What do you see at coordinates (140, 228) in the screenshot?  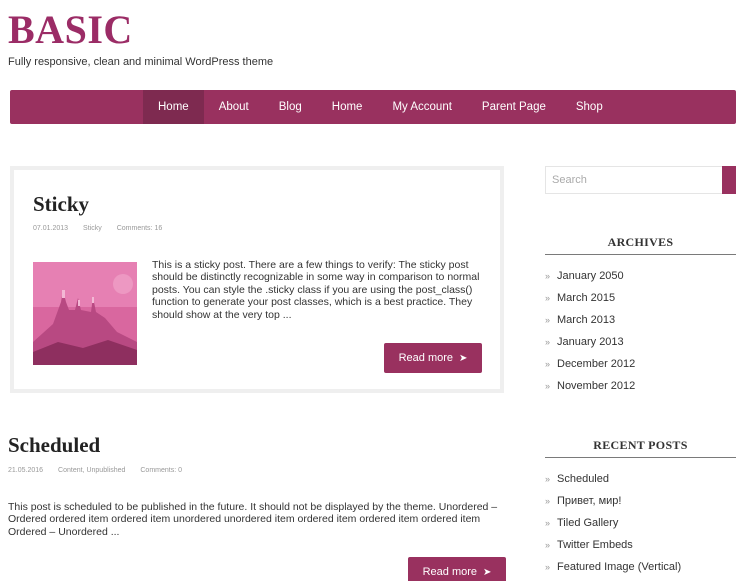 I see `post-comments: Comments: 16` at bounding box center [140, 228].